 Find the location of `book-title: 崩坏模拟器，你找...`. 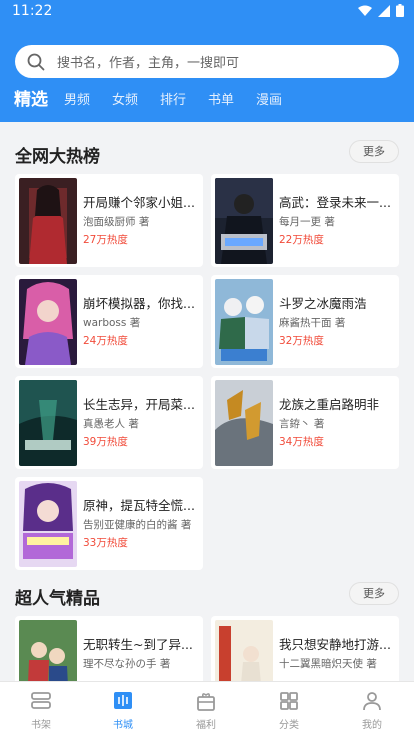

book-title: 崩坏模拟器，你找... is located at coordinates (139, 303).